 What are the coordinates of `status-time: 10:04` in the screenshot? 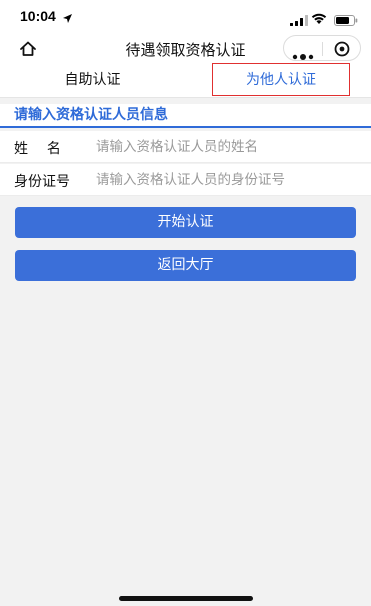 It's located at (38, 16).